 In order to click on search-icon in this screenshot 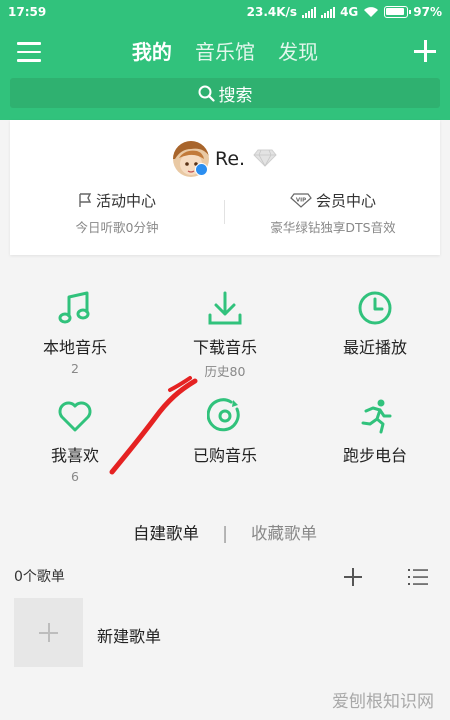, I will do `click(206, 93)`.